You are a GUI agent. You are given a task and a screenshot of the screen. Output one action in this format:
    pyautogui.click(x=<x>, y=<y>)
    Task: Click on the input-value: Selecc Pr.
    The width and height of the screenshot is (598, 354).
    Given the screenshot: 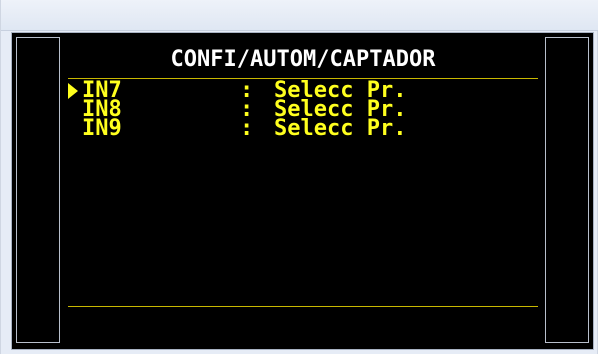 What is the action you would take?
    pyautogui.click(x=340, y=128)
    